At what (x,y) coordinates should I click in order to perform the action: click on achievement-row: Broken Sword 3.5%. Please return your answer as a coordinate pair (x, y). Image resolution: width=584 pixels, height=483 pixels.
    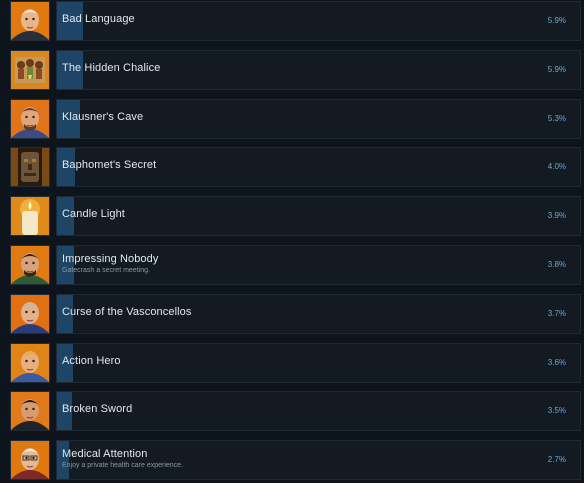
    Looking at the image, I should click on (291, 412).